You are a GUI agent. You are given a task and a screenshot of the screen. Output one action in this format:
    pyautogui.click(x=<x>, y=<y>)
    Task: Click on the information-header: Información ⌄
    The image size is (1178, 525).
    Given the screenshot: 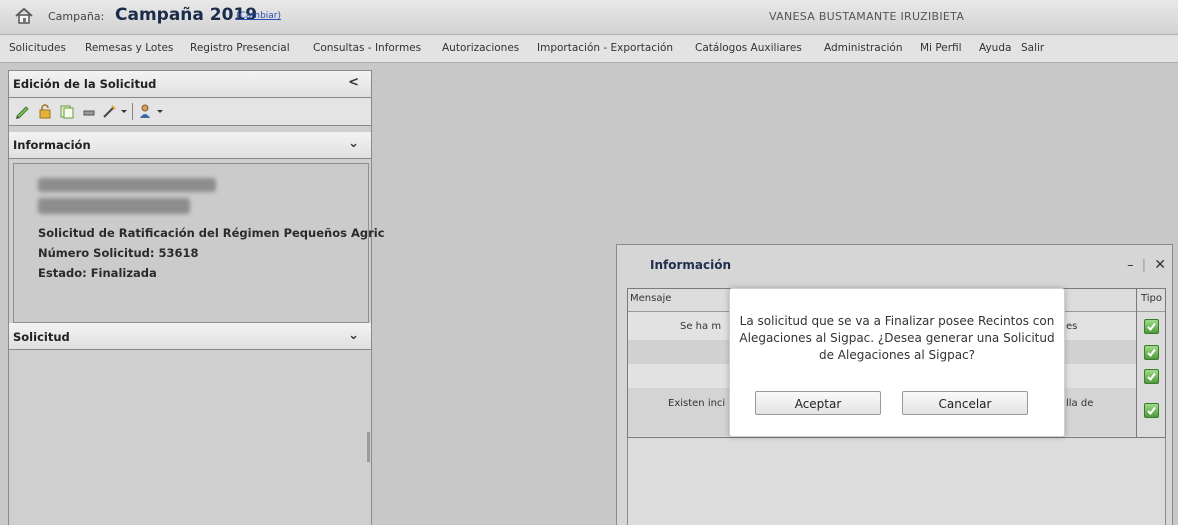 What is the action you would take?
    pyautogui.click(x=190, y=145)
    